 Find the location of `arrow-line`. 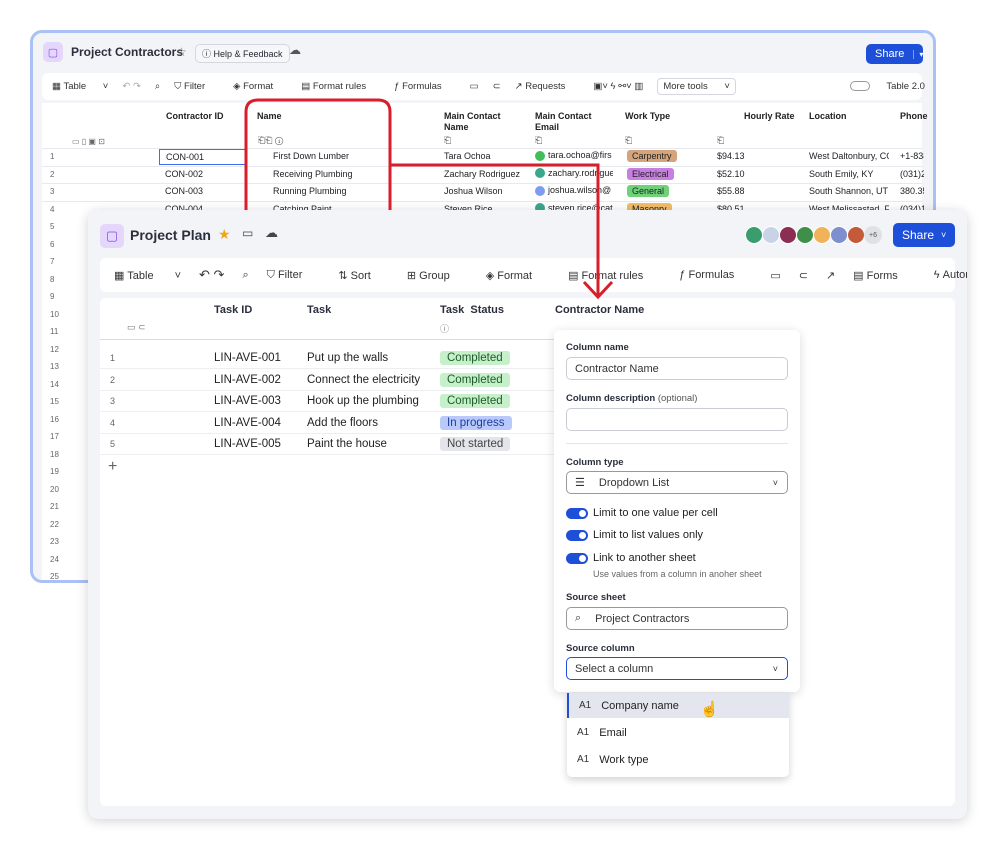

arrow-line is located at coordinates (495, 229).